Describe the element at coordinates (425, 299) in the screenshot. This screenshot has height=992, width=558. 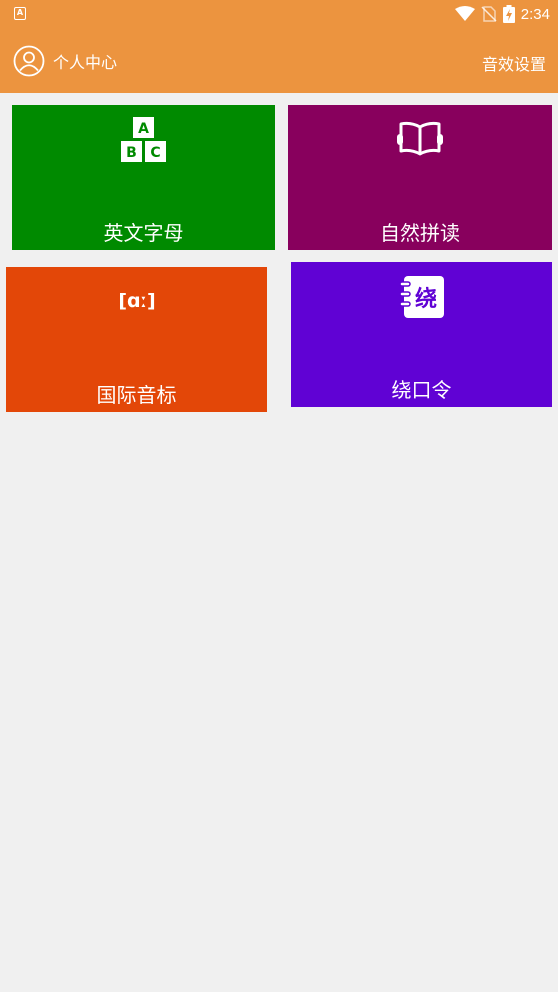
I see `svg-text: 绕` at that location.